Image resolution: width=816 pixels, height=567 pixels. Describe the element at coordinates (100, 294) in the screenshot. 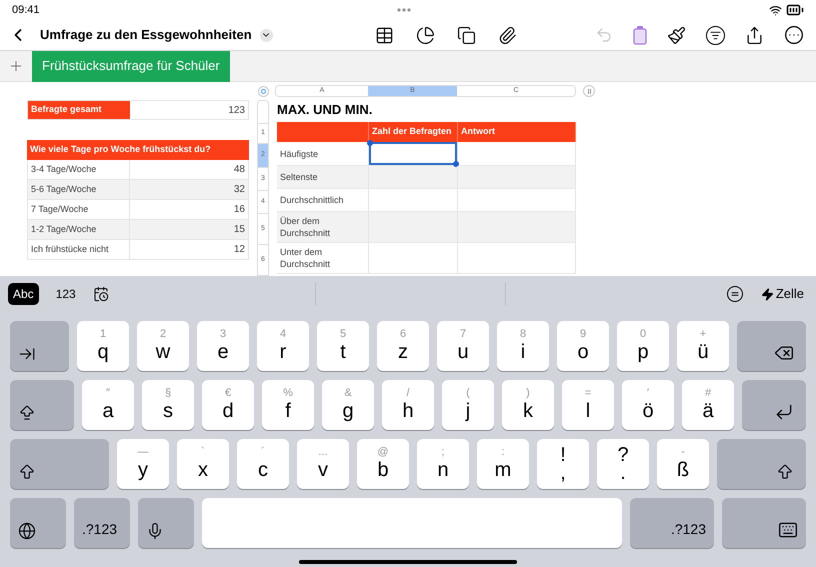

I see `date-time-icon` at that location.